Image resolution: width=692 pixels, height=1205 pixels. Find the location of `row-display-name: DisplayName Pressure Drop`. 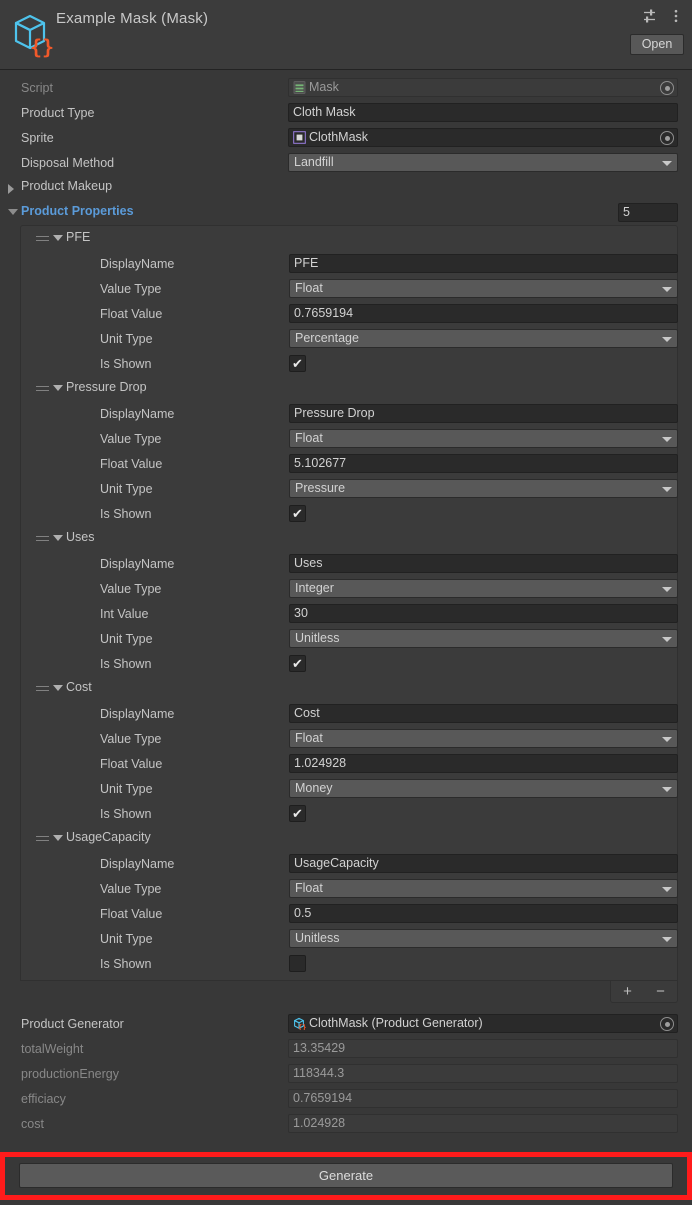

row-display-name: DisplayName Pressure Drop is located at coordinates (349, 413).